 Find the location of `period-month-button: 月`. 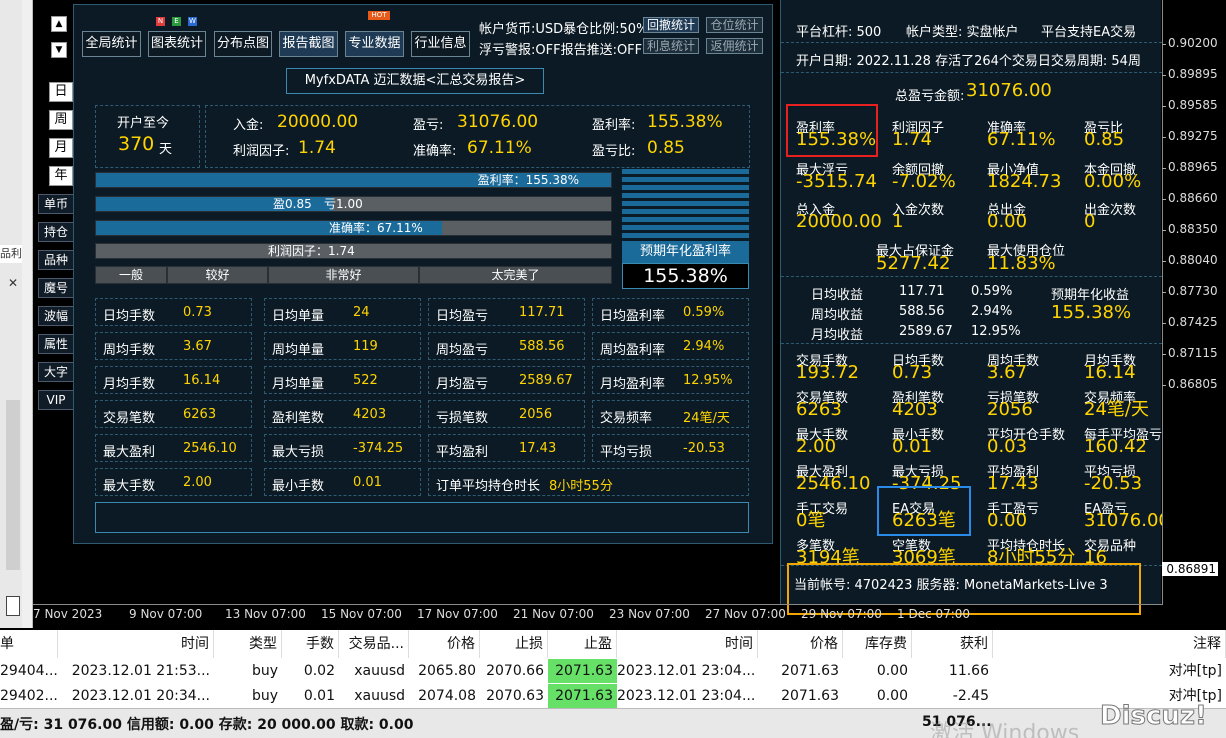

period-month-button: 月 is located at coordinates (61, 148).